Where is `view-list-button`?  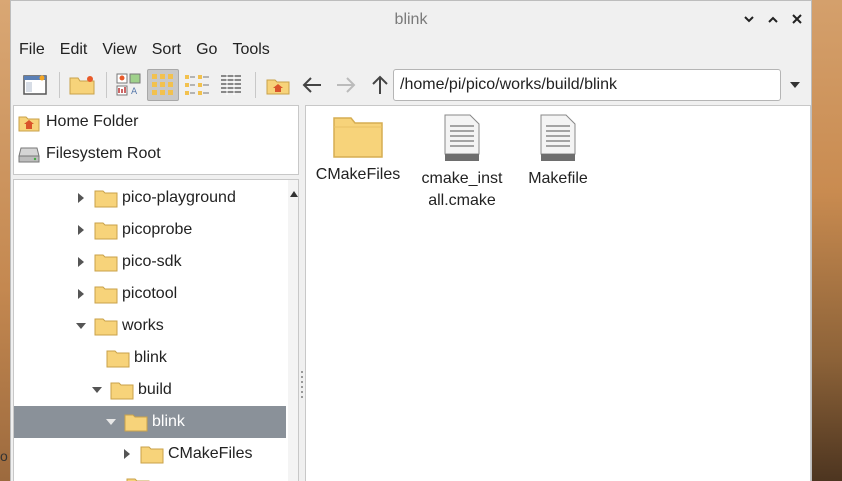
view-list-button is located at coordinates (231, 85).